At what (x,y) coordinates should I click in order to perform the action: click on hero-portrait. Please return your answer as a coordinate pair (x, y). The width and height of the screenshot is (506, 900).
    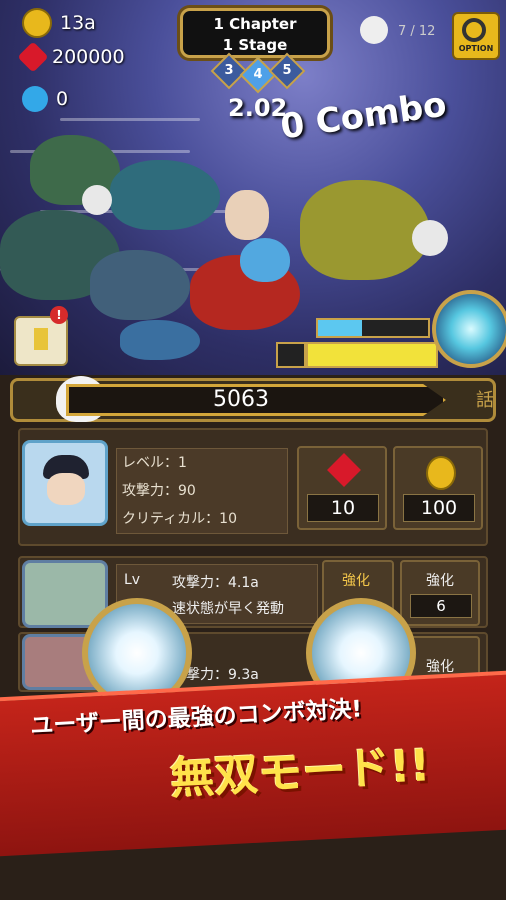
    Looking at the image, I should click on (65, 483).